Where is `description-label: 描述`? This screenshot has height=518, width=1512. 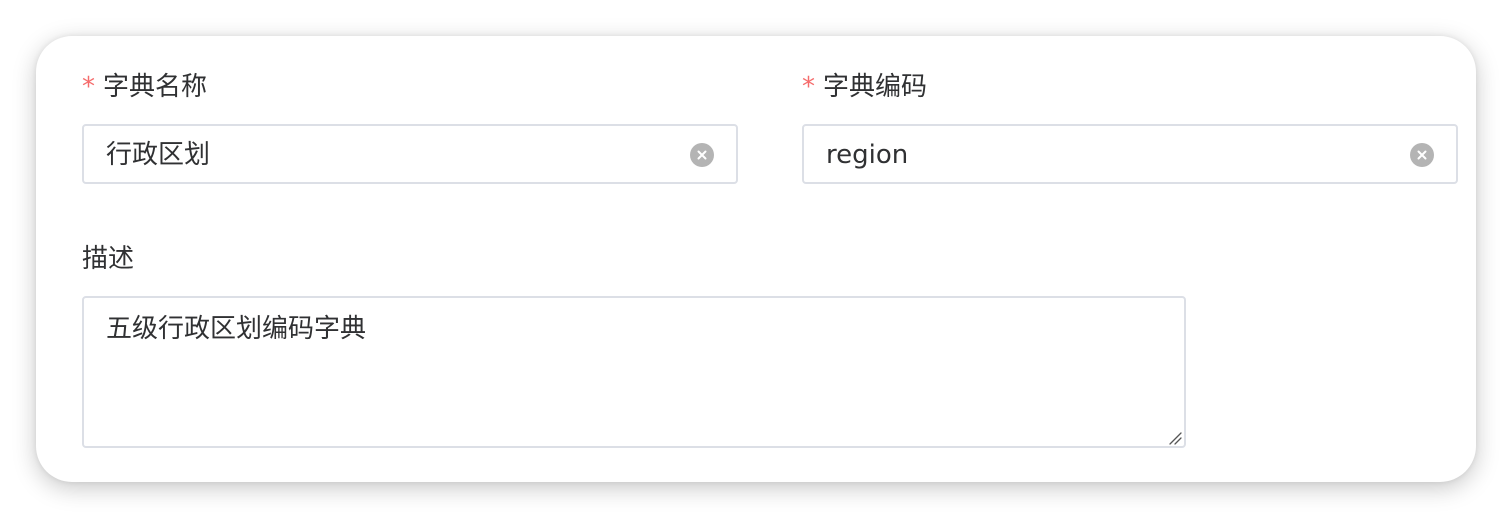 description-label: 描述 is located at coordinates (108, 259).